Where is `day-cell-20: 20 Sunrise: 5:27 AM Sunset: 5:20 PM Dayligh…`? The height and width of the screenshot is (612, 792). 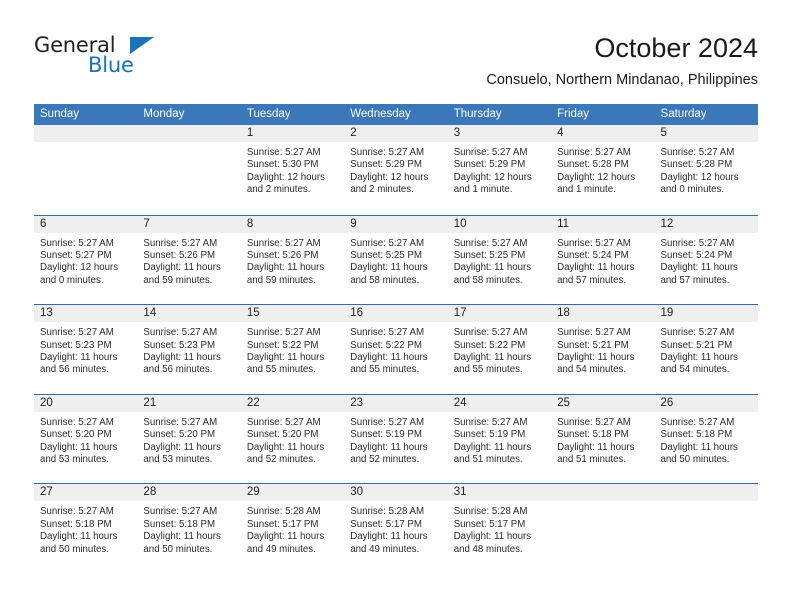
day-cell-20: 20 Sunrise: 5:27 AM Sunset: 5:20 PM Dayligh… is located at coordinates (86, 439).